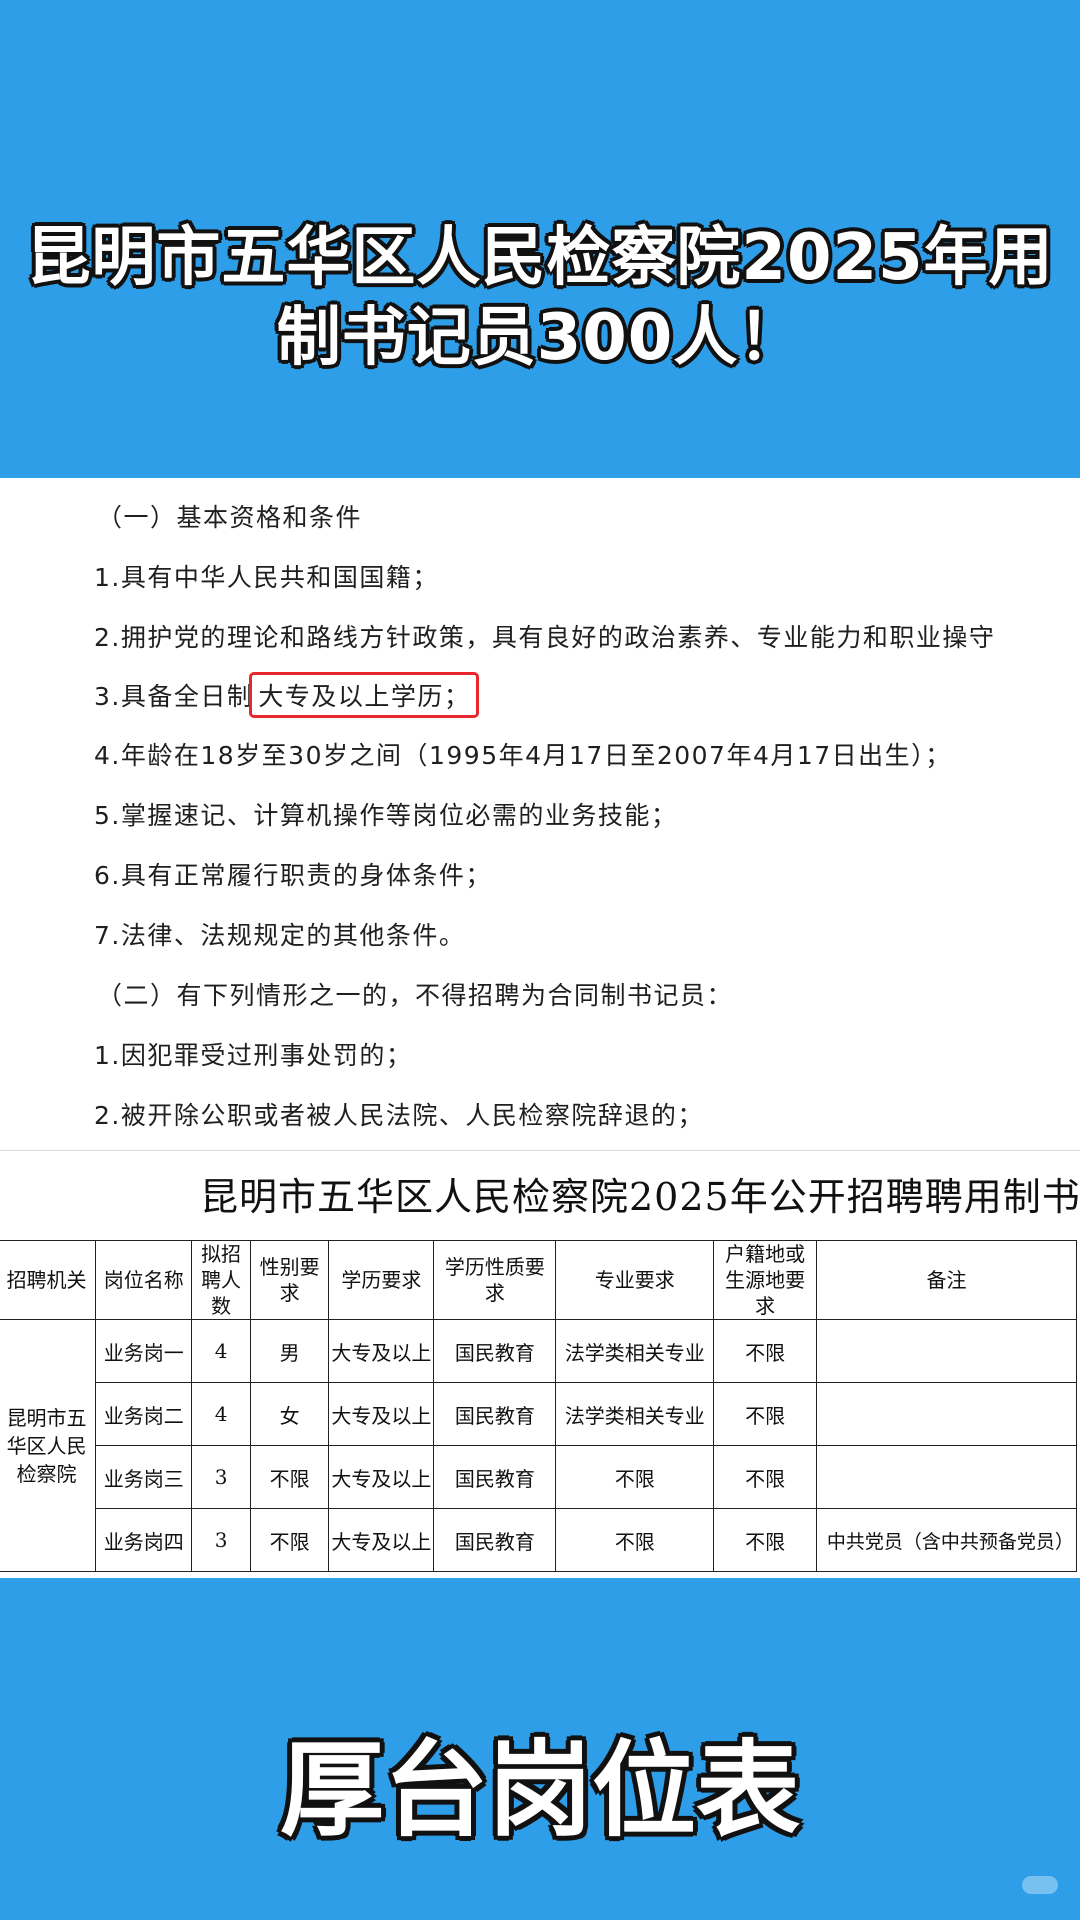 The image size is (1080, 1920). What do you see at coordinates (946, 1540) in the screenshot?
I see `post-remarks: 中共党员（含中共预备党员）` at bounding box center [946, 1540].